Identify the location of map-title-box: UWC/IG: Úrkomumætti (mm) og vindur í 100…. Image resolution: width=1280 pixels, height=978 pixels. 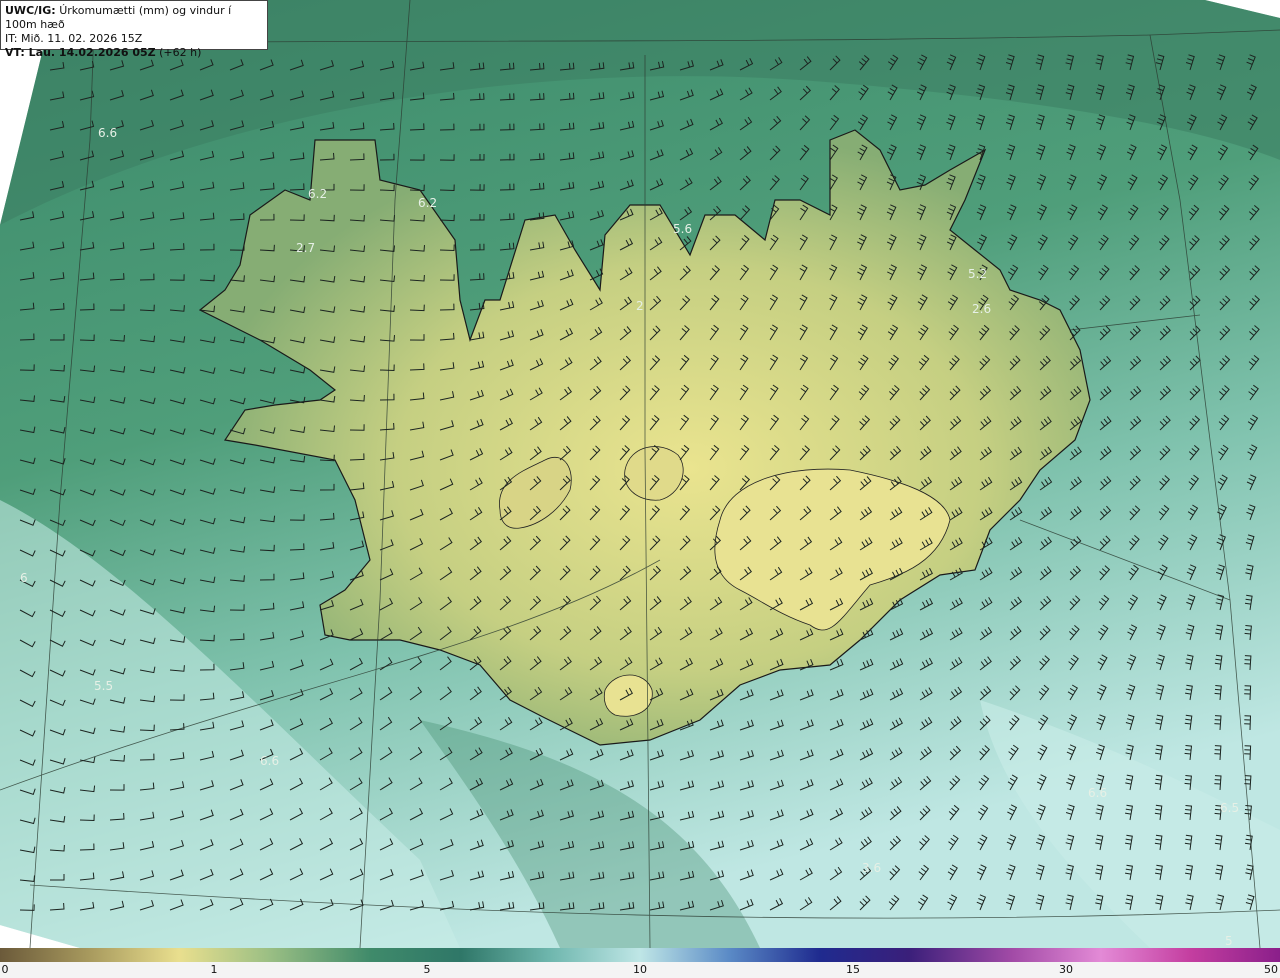
(134, 29).